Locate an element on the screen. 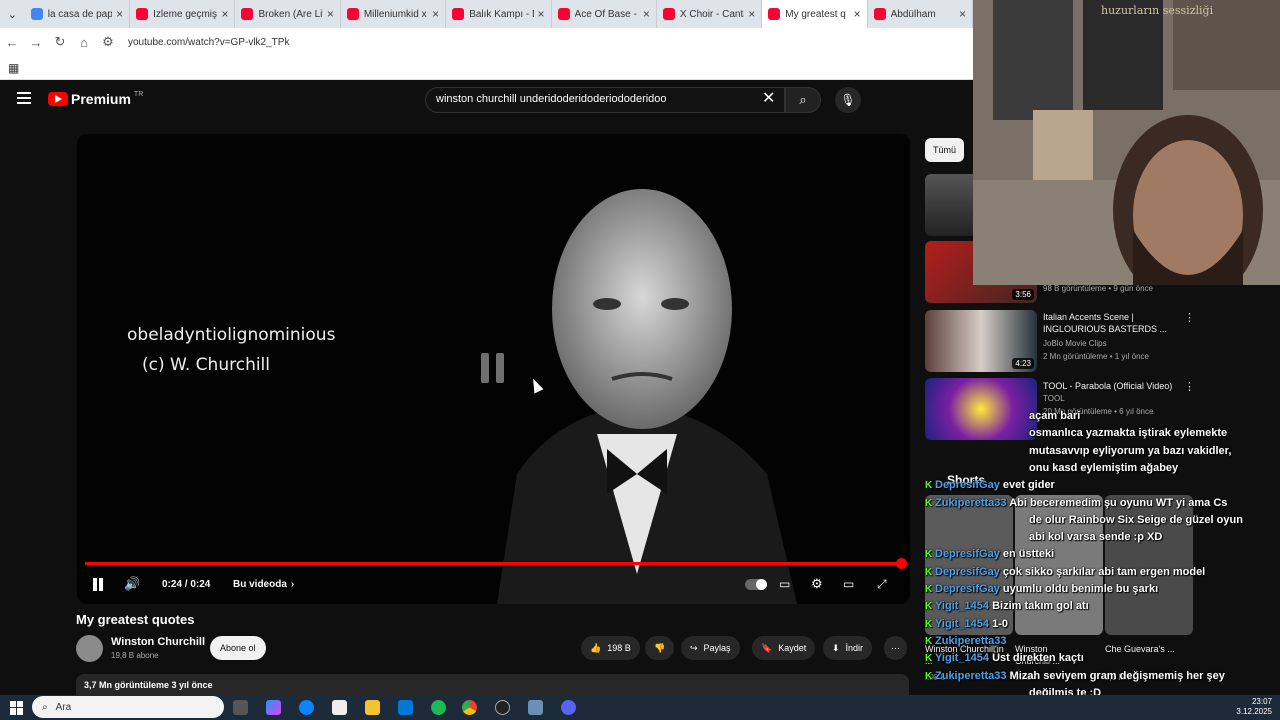 Image resolution: width=1280 pixels, height=720 pixels. avatar is located at coordinates (89, 648).